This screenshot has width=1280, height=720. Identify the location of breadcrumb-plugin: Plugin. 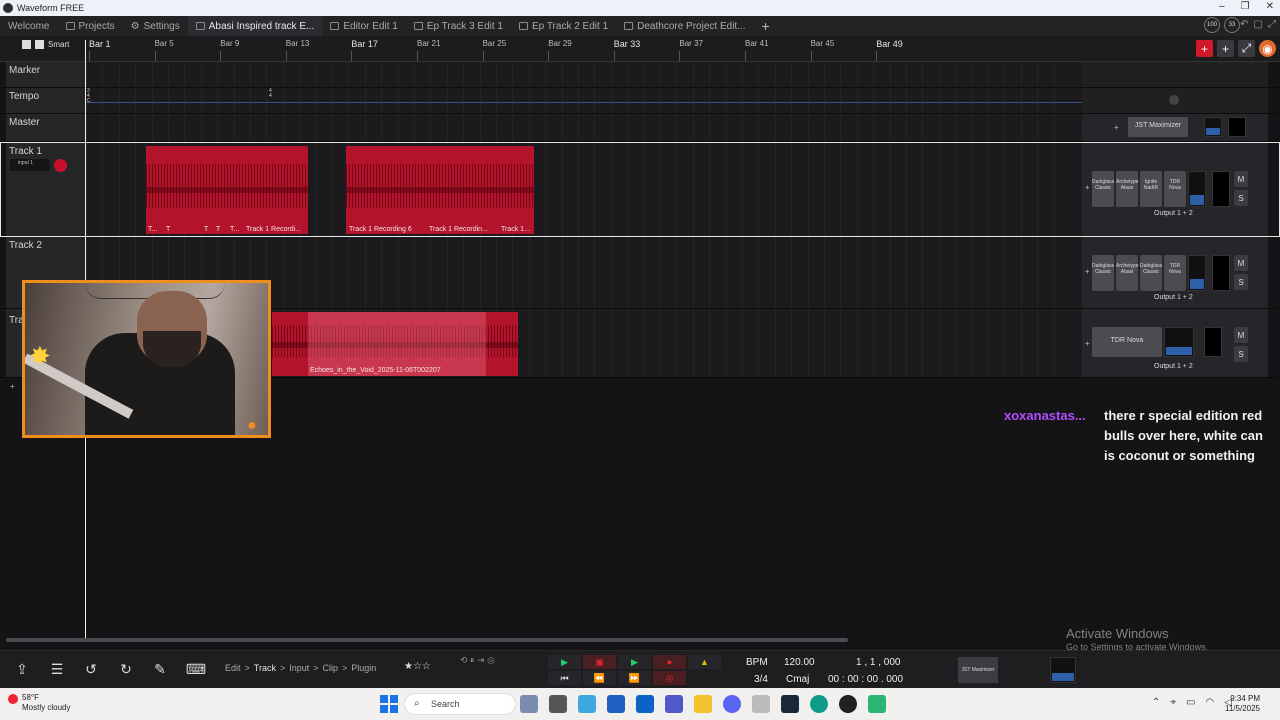
(363, 668).